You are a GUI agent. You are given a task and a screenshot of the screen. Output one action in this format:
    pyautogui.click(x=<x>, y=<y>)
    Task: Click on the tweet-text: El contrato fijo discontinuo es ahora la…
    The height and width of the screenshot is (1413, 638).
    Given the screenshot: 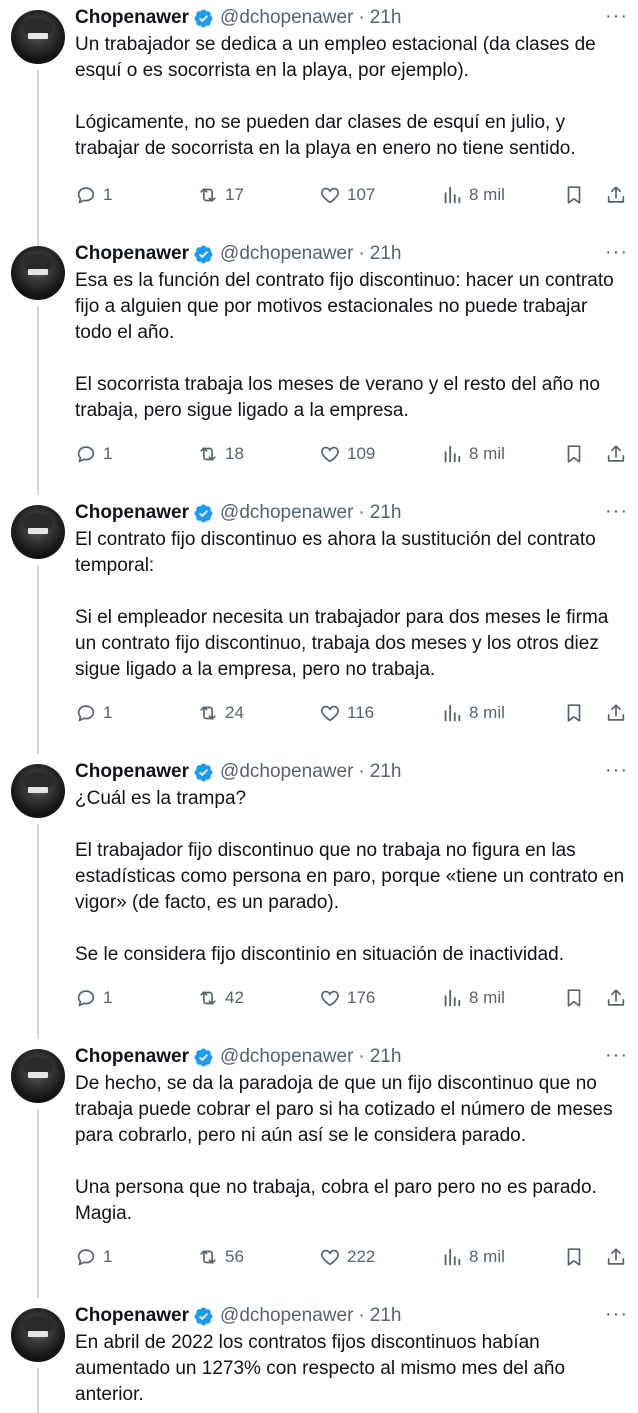 What is the action you would take?
    pyautogui.click(x=350, y=605)
    